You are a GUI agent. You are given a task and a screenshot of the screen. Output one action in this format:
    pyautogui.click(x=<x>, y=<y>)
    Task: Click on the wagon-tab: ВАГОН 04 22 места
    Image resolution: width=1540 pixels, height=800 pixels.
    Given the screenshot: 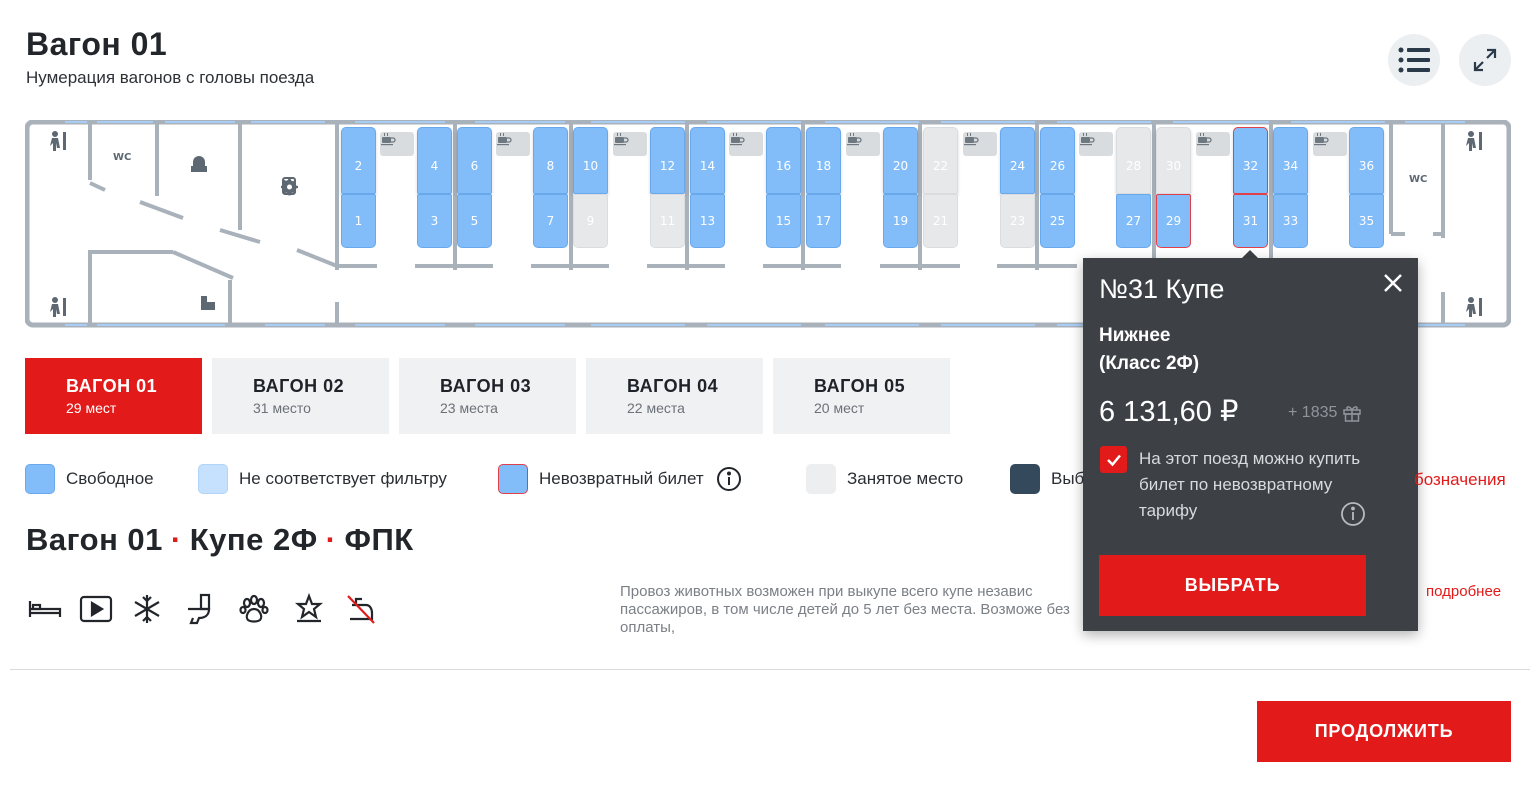 What is the action you would take?
    pyautogui.click(x=674, y=396)
    